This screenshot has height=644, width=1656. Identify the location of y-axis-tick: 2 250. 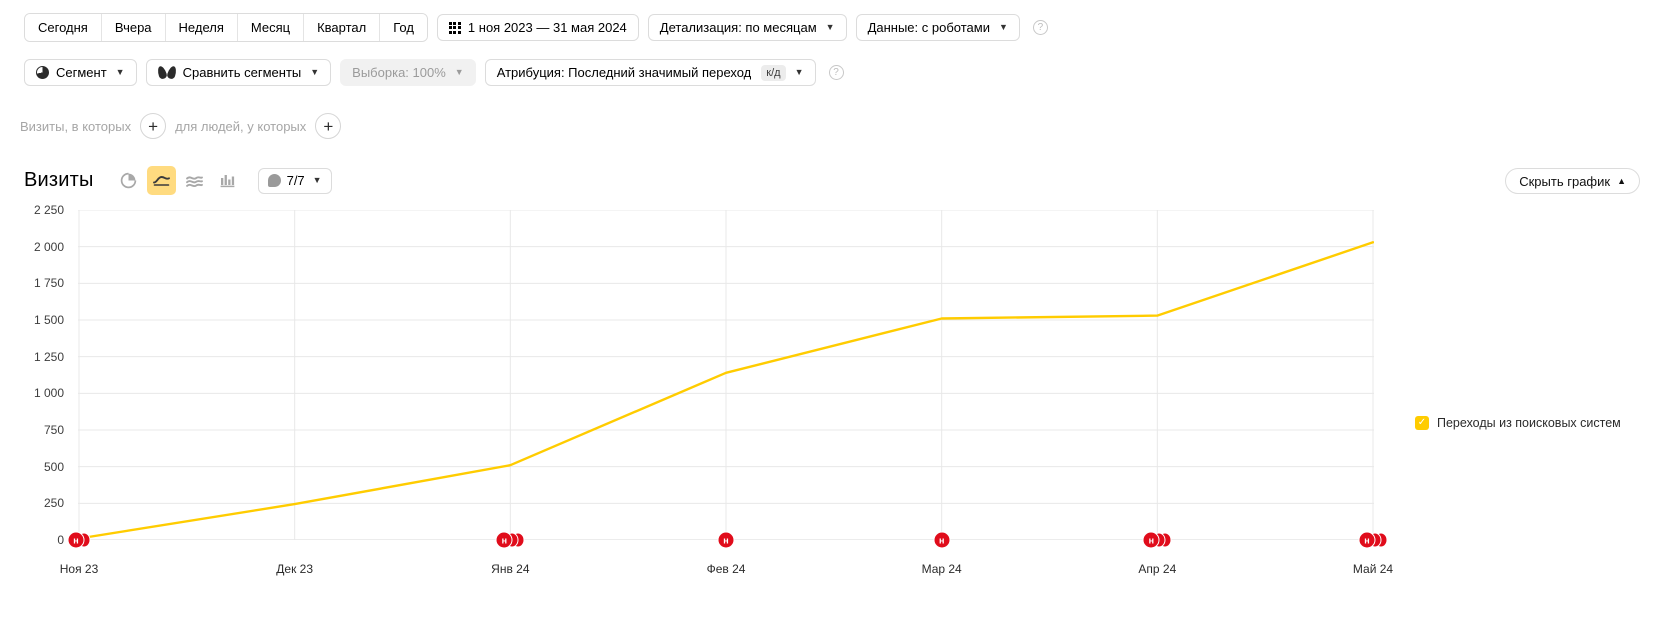
(48, 210).